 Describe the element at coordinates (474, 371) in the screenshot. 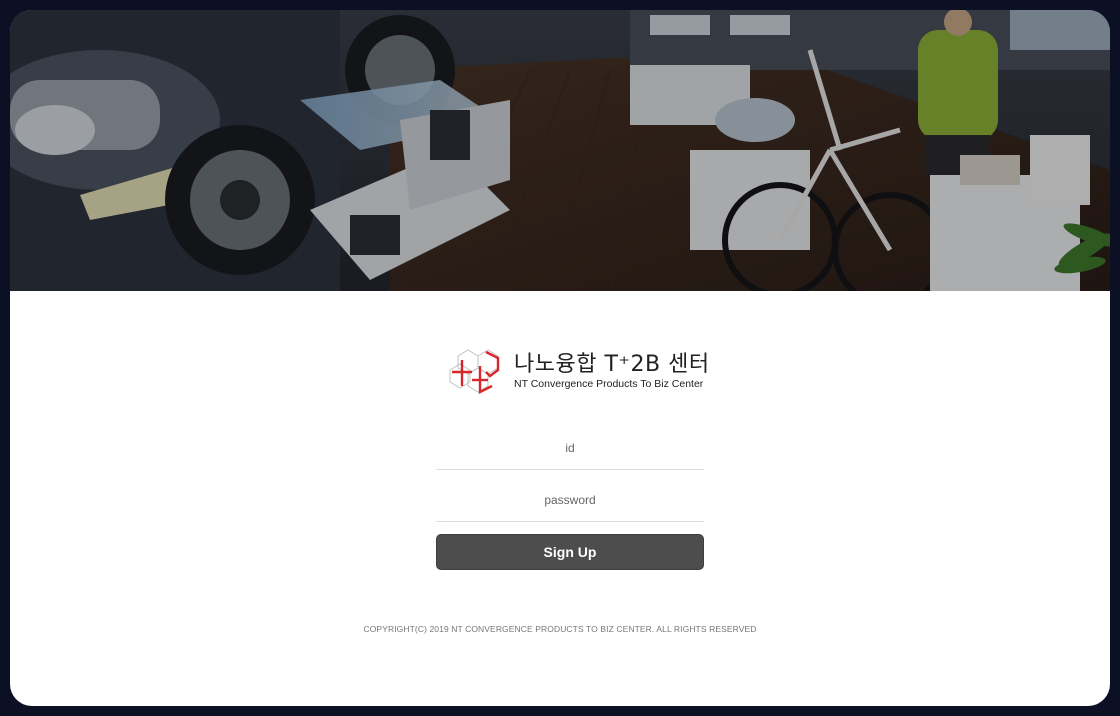

I see `hexagon-cube-logo-icon` at that location.